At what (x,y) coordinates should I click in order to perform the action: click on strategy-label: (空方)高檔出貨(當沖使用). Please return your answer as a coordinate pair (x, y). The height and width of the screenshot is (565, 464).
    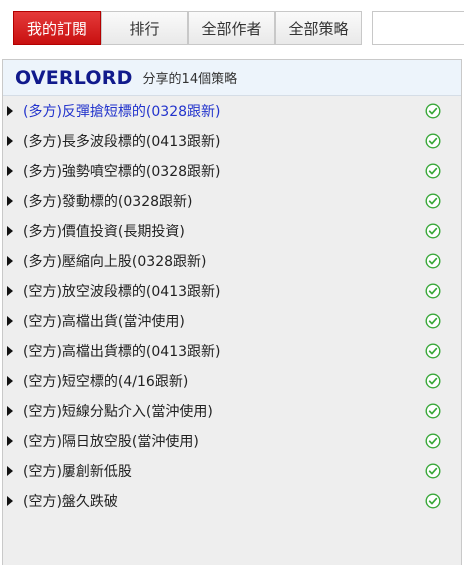
    Looking at the image, I should click on (104, 321).